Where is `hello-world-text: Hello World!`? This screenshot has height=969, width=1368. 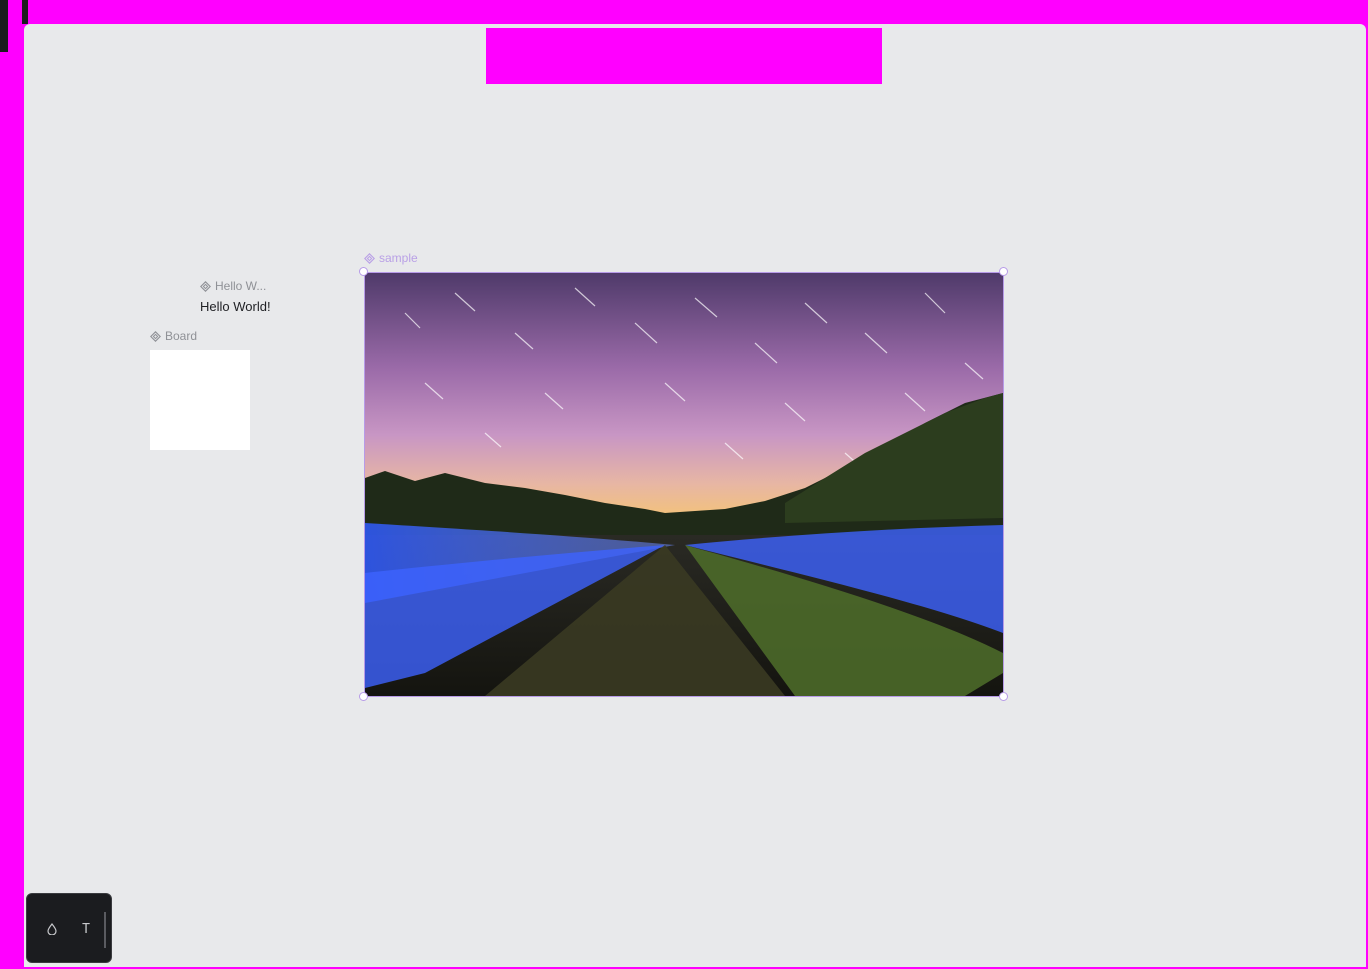 hello-world-text: Hello World! is located at coordinates (235, 306).